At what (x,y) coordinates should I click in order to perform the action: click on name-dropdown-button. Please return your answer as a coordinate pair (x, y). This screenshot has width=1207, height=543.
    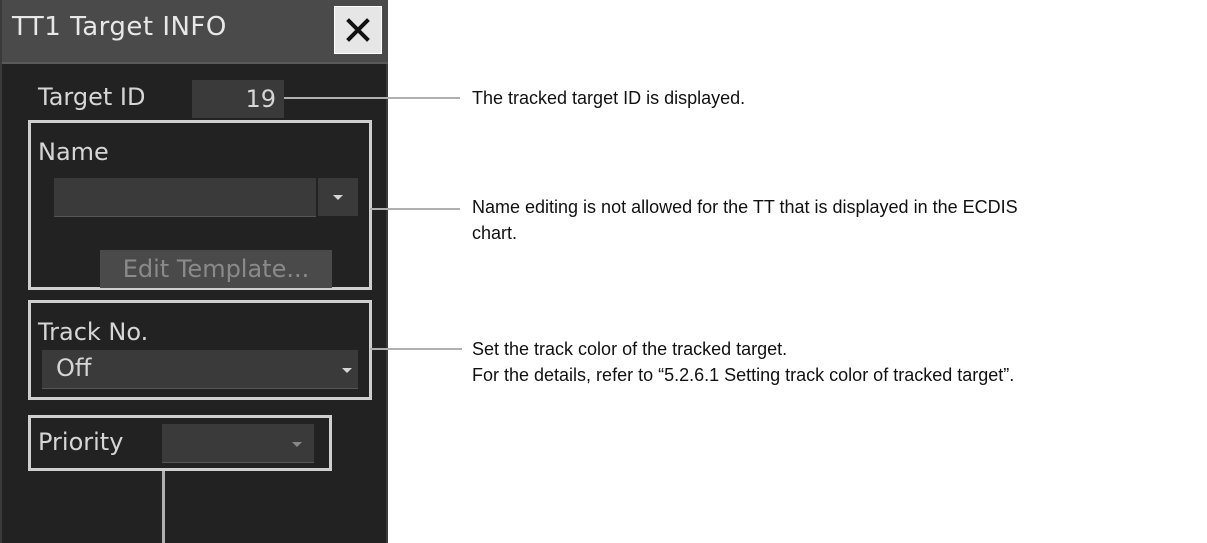
    Looking at the image, I should click on (338, 197).